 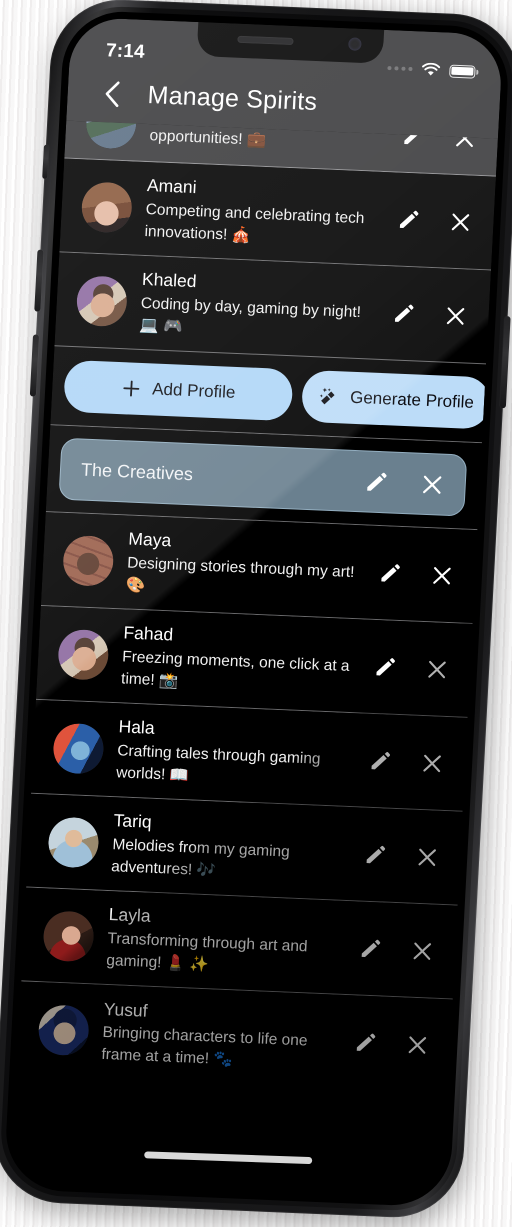 I want to click on plus-icon, so click(x=131, y=388).